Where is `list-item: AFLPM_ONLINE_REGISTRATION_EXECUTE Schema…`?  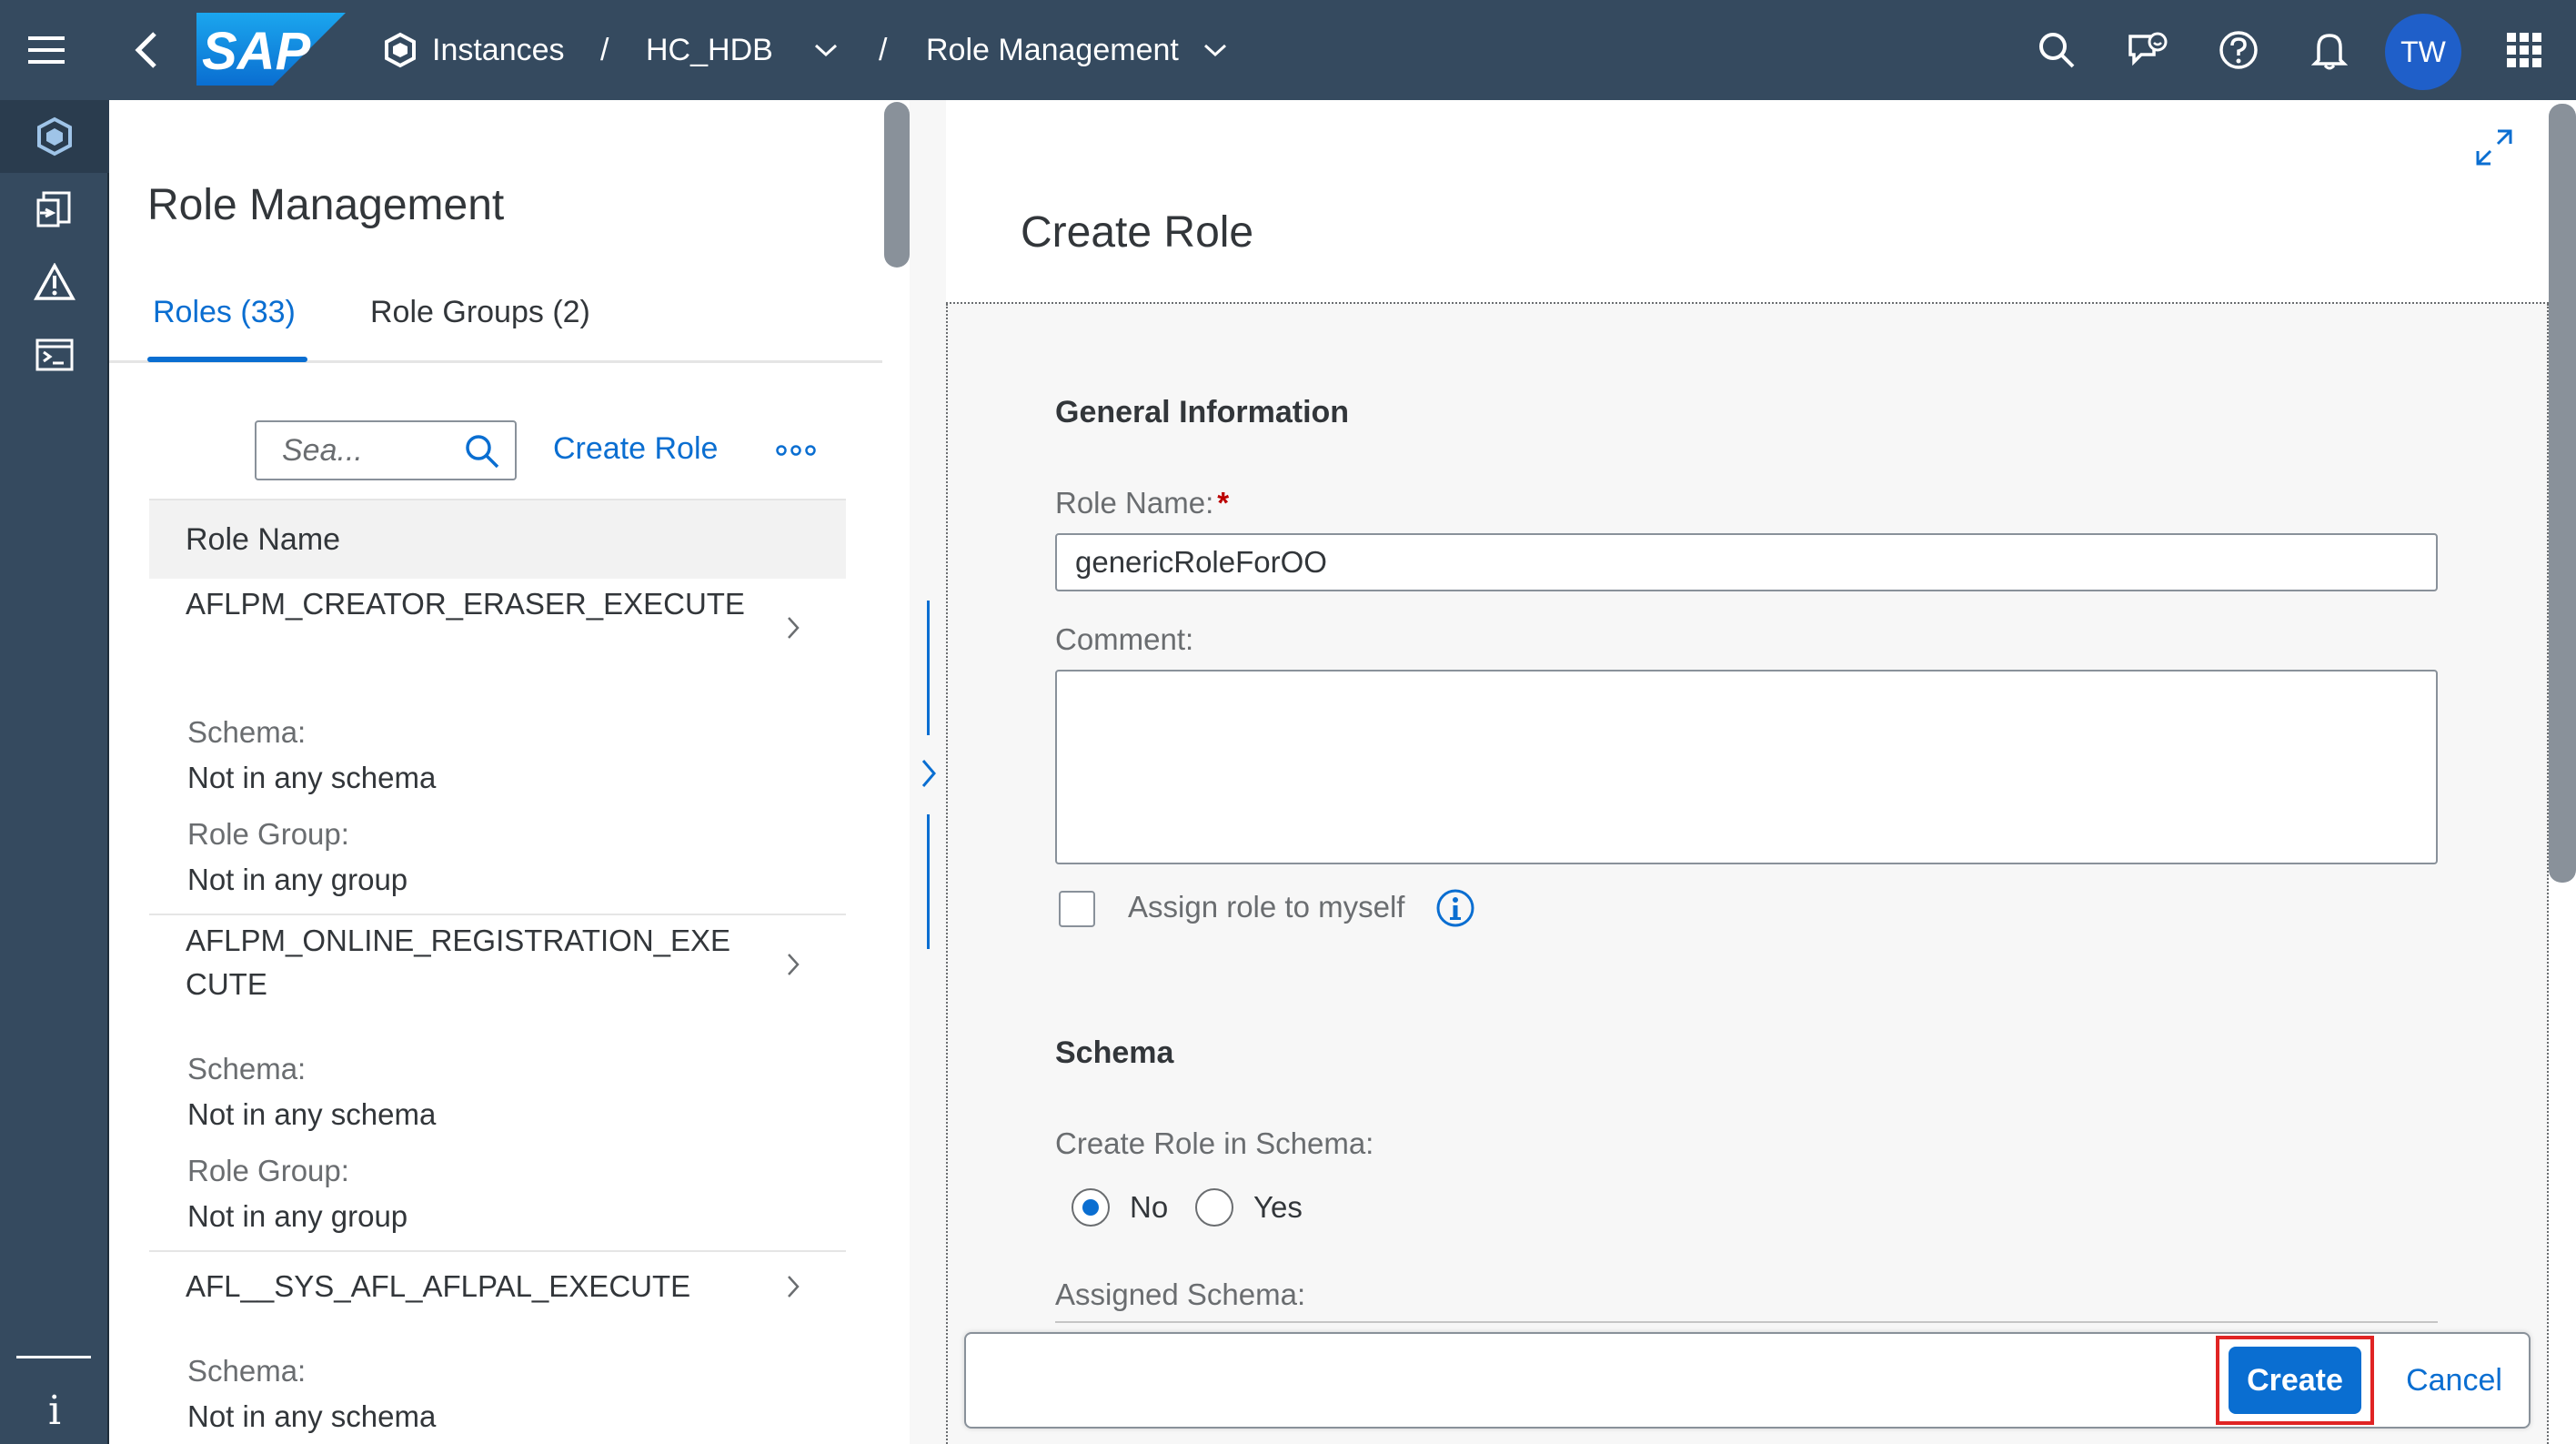
list-item: AFLPM_ONLINE_REGISTRATION_EXECUTE Schema… is located at coordinates (497, 1083).